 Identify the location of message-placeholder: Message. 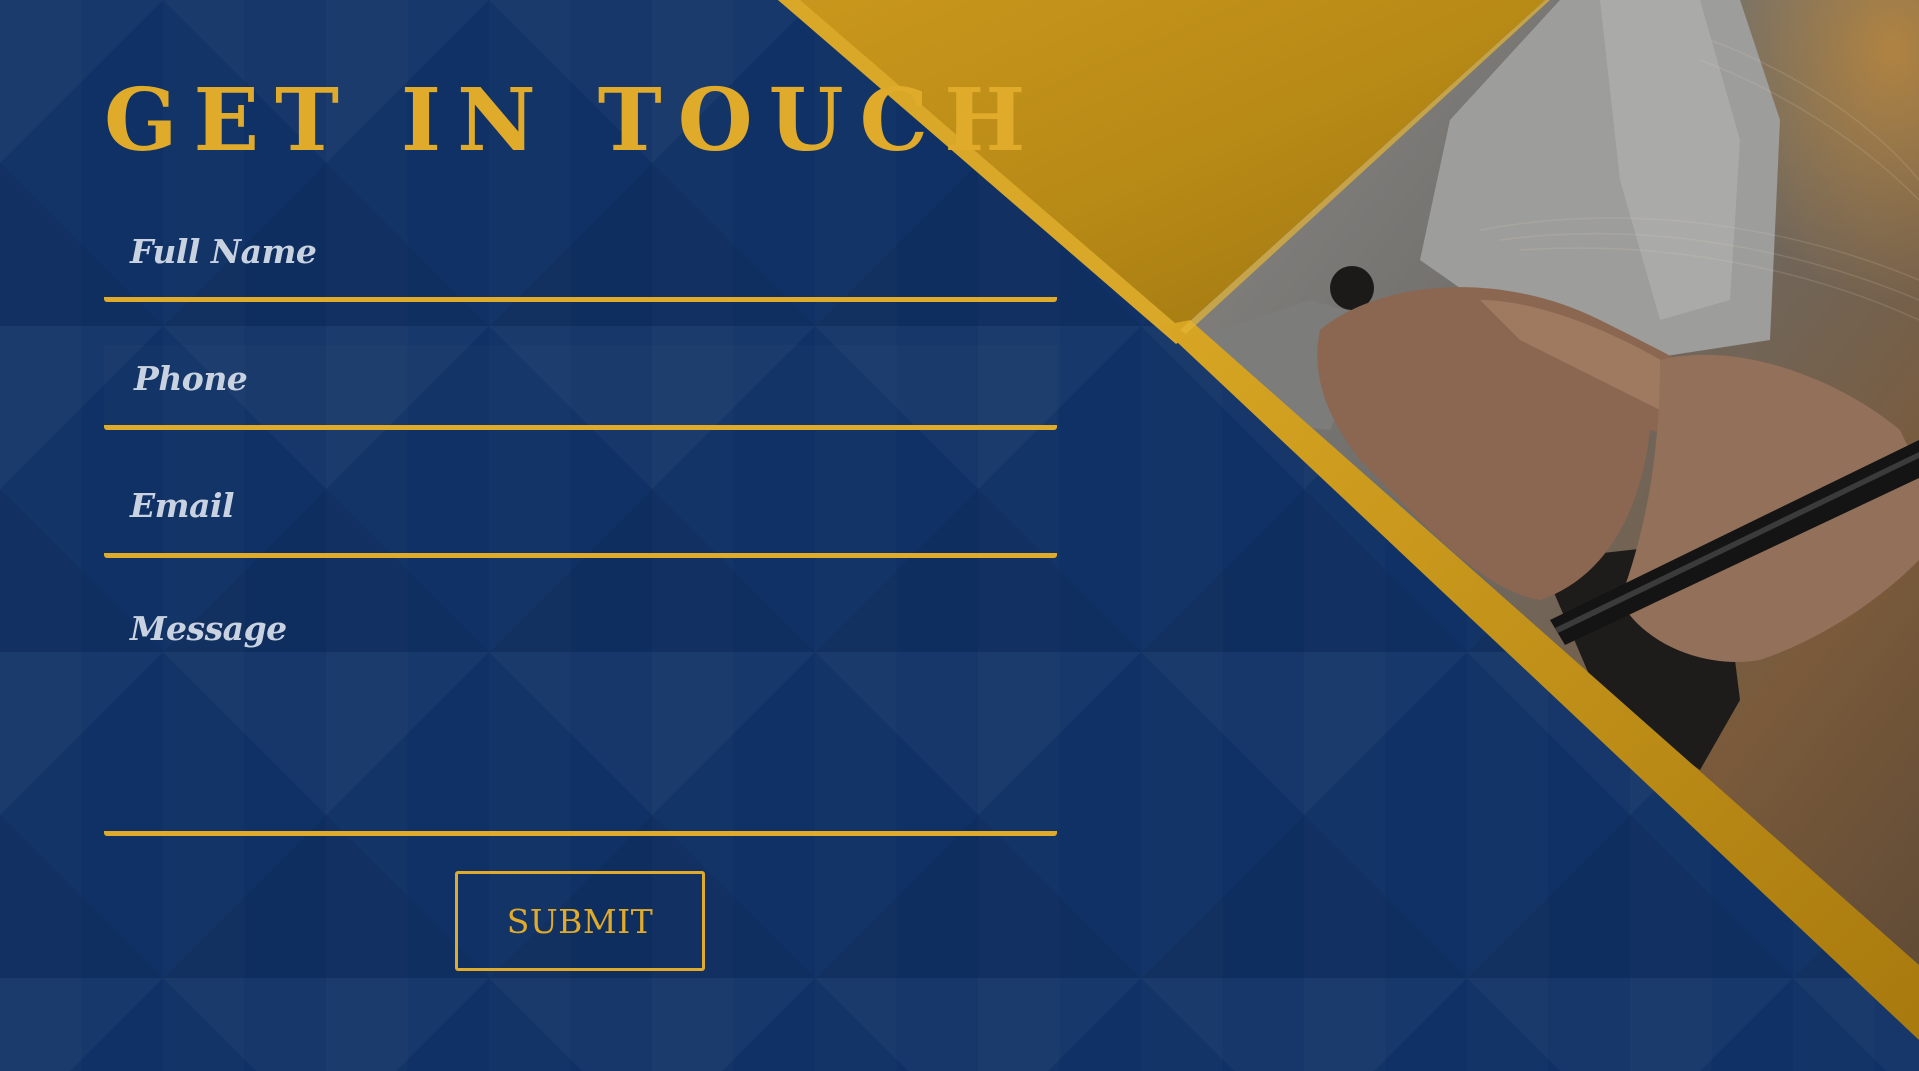
(208, 628).